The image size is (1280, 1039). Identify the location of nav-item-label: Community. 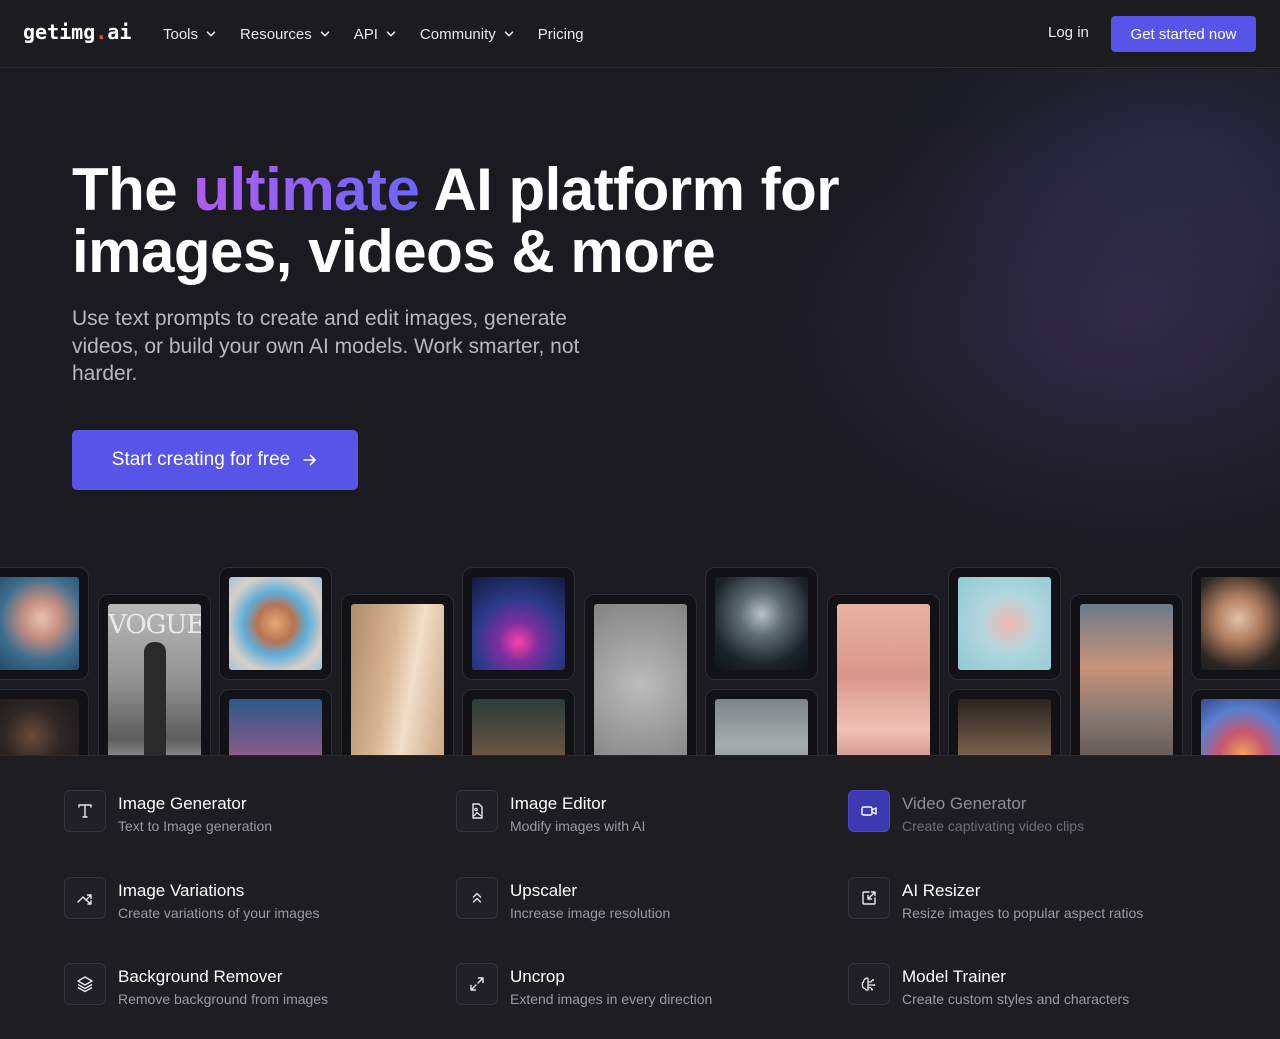
(457, 34).